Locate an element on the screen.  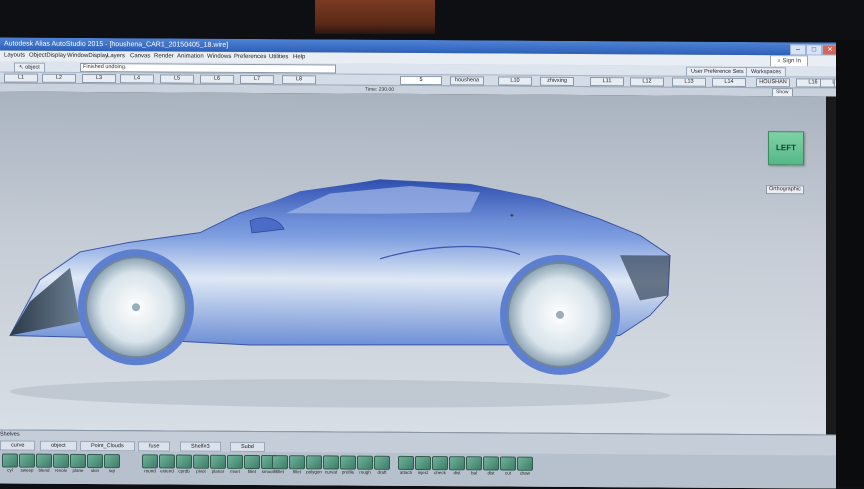
menu-windowdisplay: WindowDisplay is located at coordinates (87, 56).